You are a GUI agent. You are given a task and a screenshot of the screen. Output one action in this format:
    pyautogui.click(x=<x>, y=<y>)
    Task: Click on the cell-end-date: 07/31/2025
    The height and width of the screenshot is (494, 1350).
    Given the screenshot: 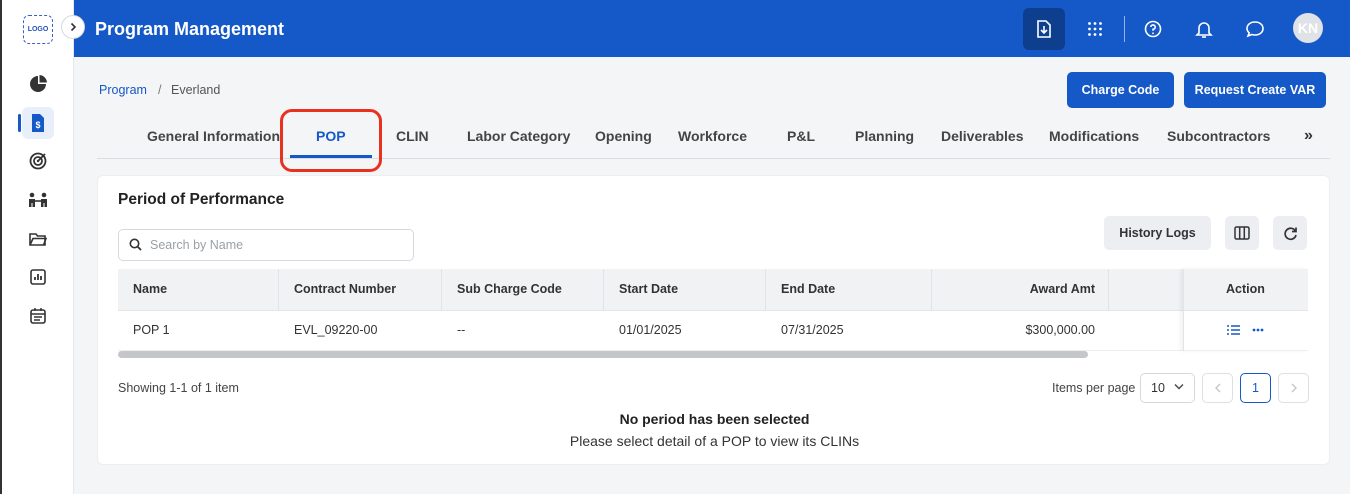 What is the action you would take?
    pyautogui.click(x=812, y=330)
    